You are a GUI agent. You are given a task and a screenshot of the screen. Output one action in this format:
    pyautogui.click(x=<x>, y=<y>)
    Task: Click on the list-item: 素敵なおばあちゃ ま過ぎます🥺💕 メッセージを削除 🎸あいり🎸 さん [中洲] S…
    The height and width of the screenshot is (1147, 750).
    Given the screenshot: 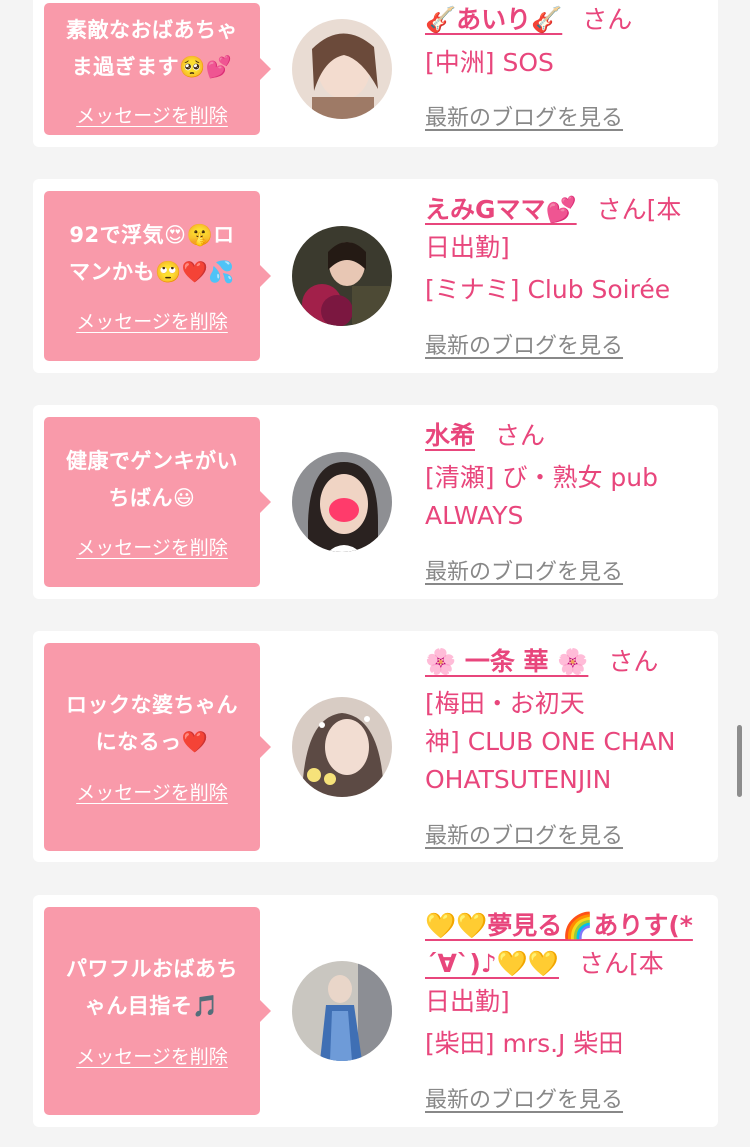 What is the action you would take?
    pyautogui.click(x=375, y=73)
    